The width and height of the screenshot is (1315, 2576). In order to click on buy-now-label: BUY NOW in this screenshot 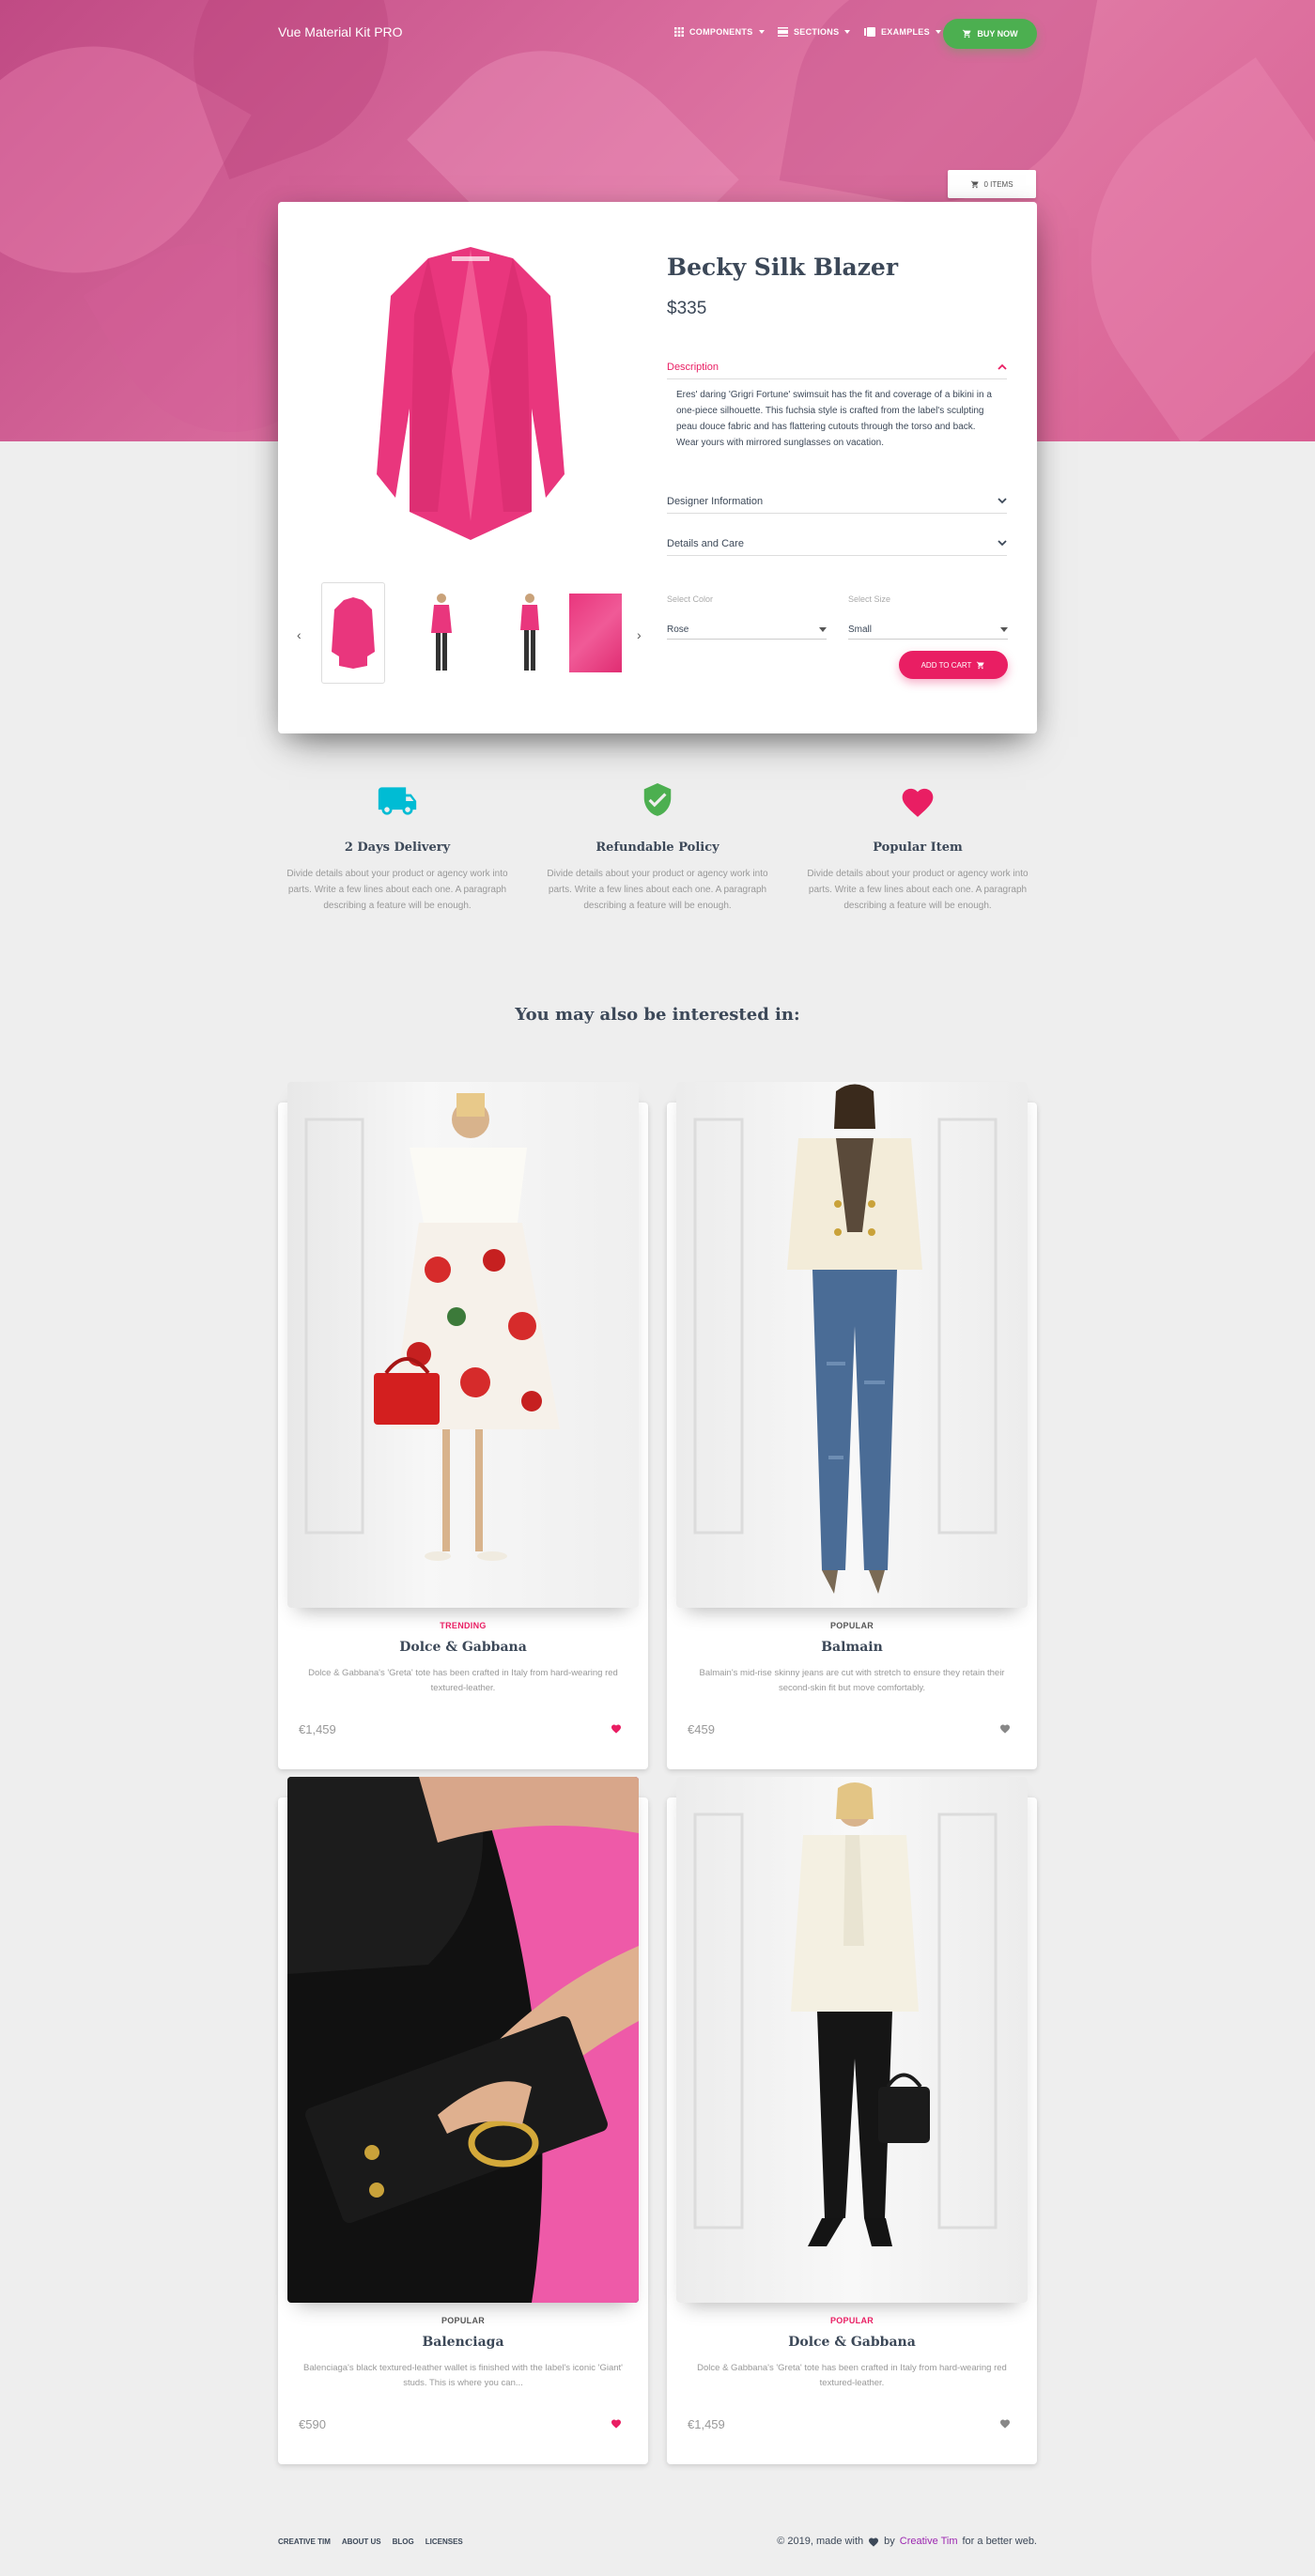, I will do `click(997, 34)`.